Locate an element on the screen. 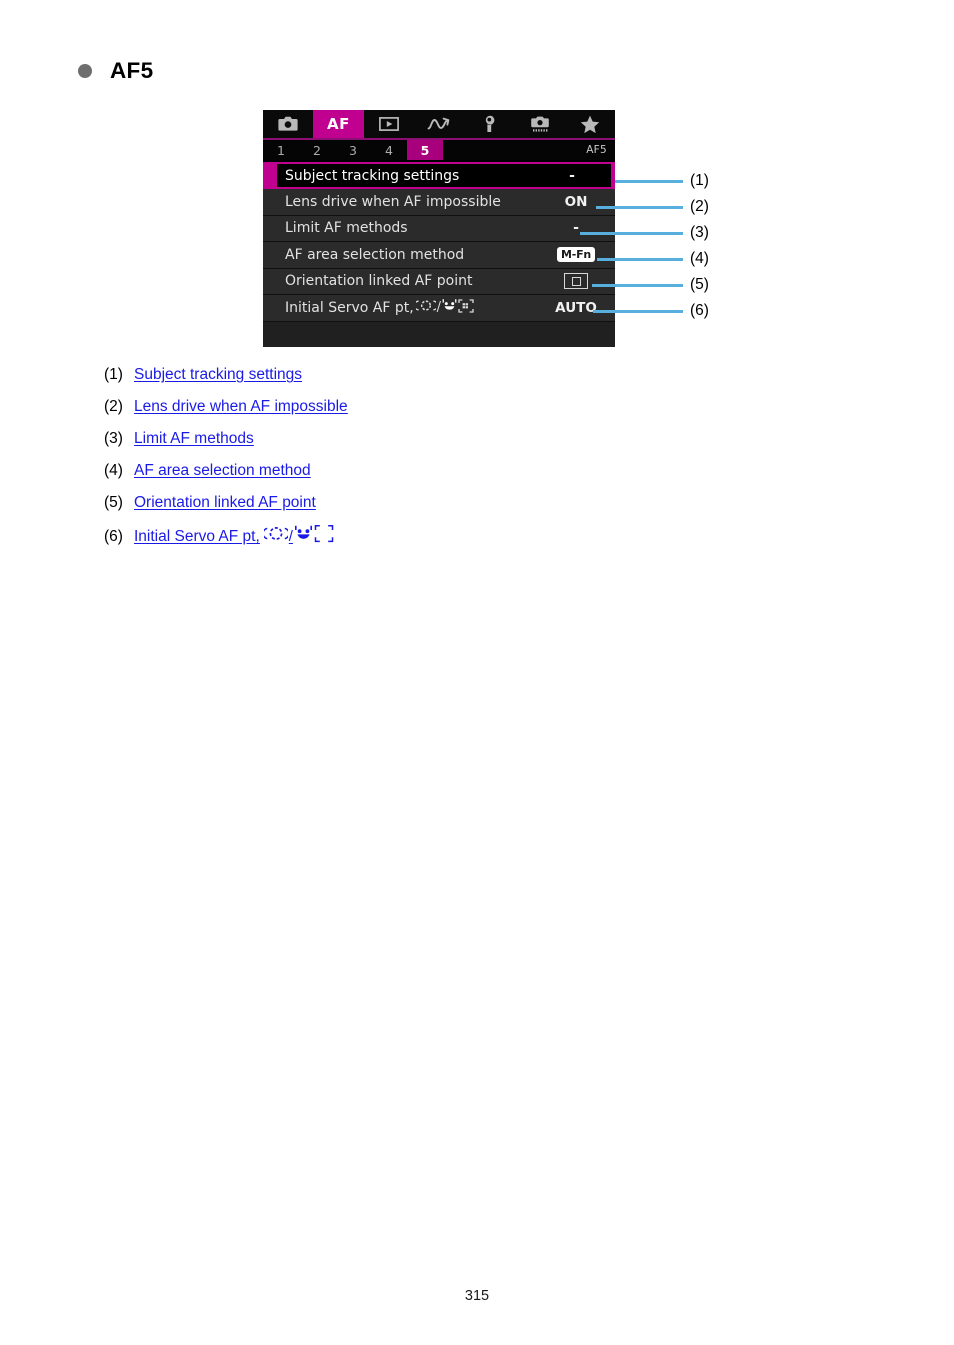 The height and width of the screenshot is (1345, 954). callout-6: (6) is located at coordinates (651, 311).